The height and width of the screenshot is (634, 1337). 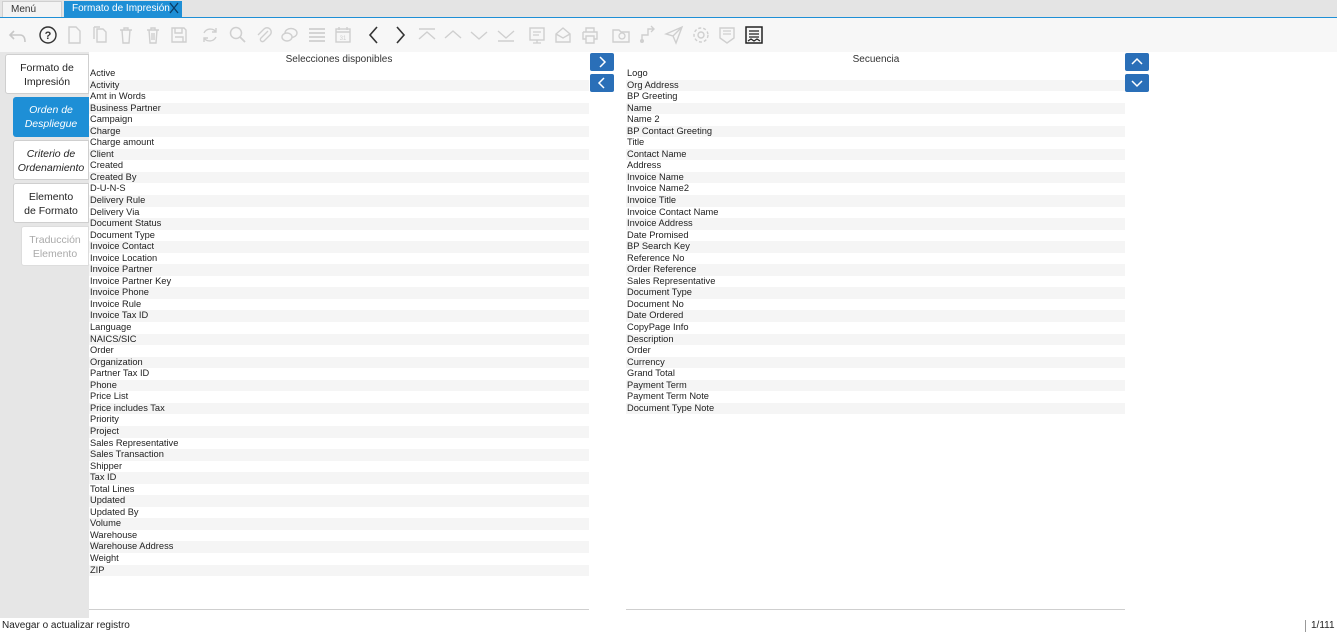 What do you see at coordinates (875, 120) in the screenshot?
I see `list-item: Name 2` at bounding box center [875, 120].